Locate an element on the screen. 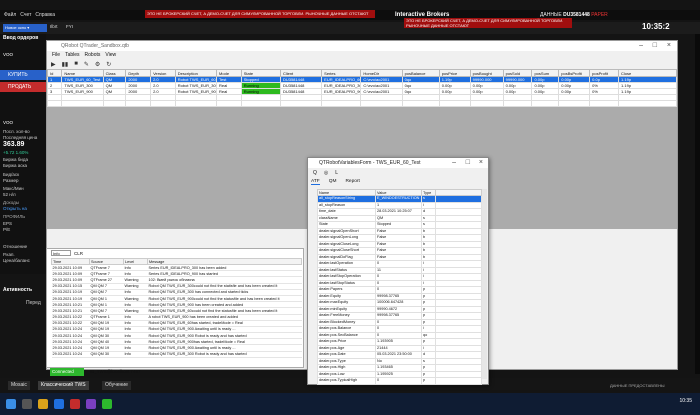  info-line: Биржа аска is located at coordinates (15, 165).